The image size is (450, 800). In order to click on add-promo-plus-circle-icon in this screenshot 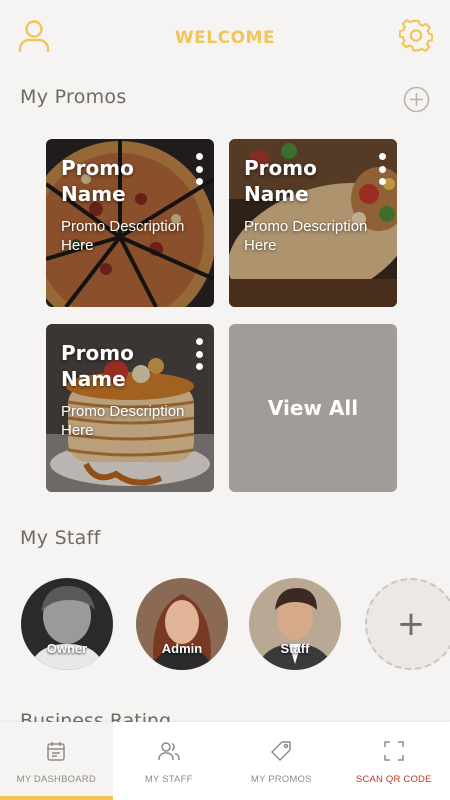, I will do `click(416, 99)`.